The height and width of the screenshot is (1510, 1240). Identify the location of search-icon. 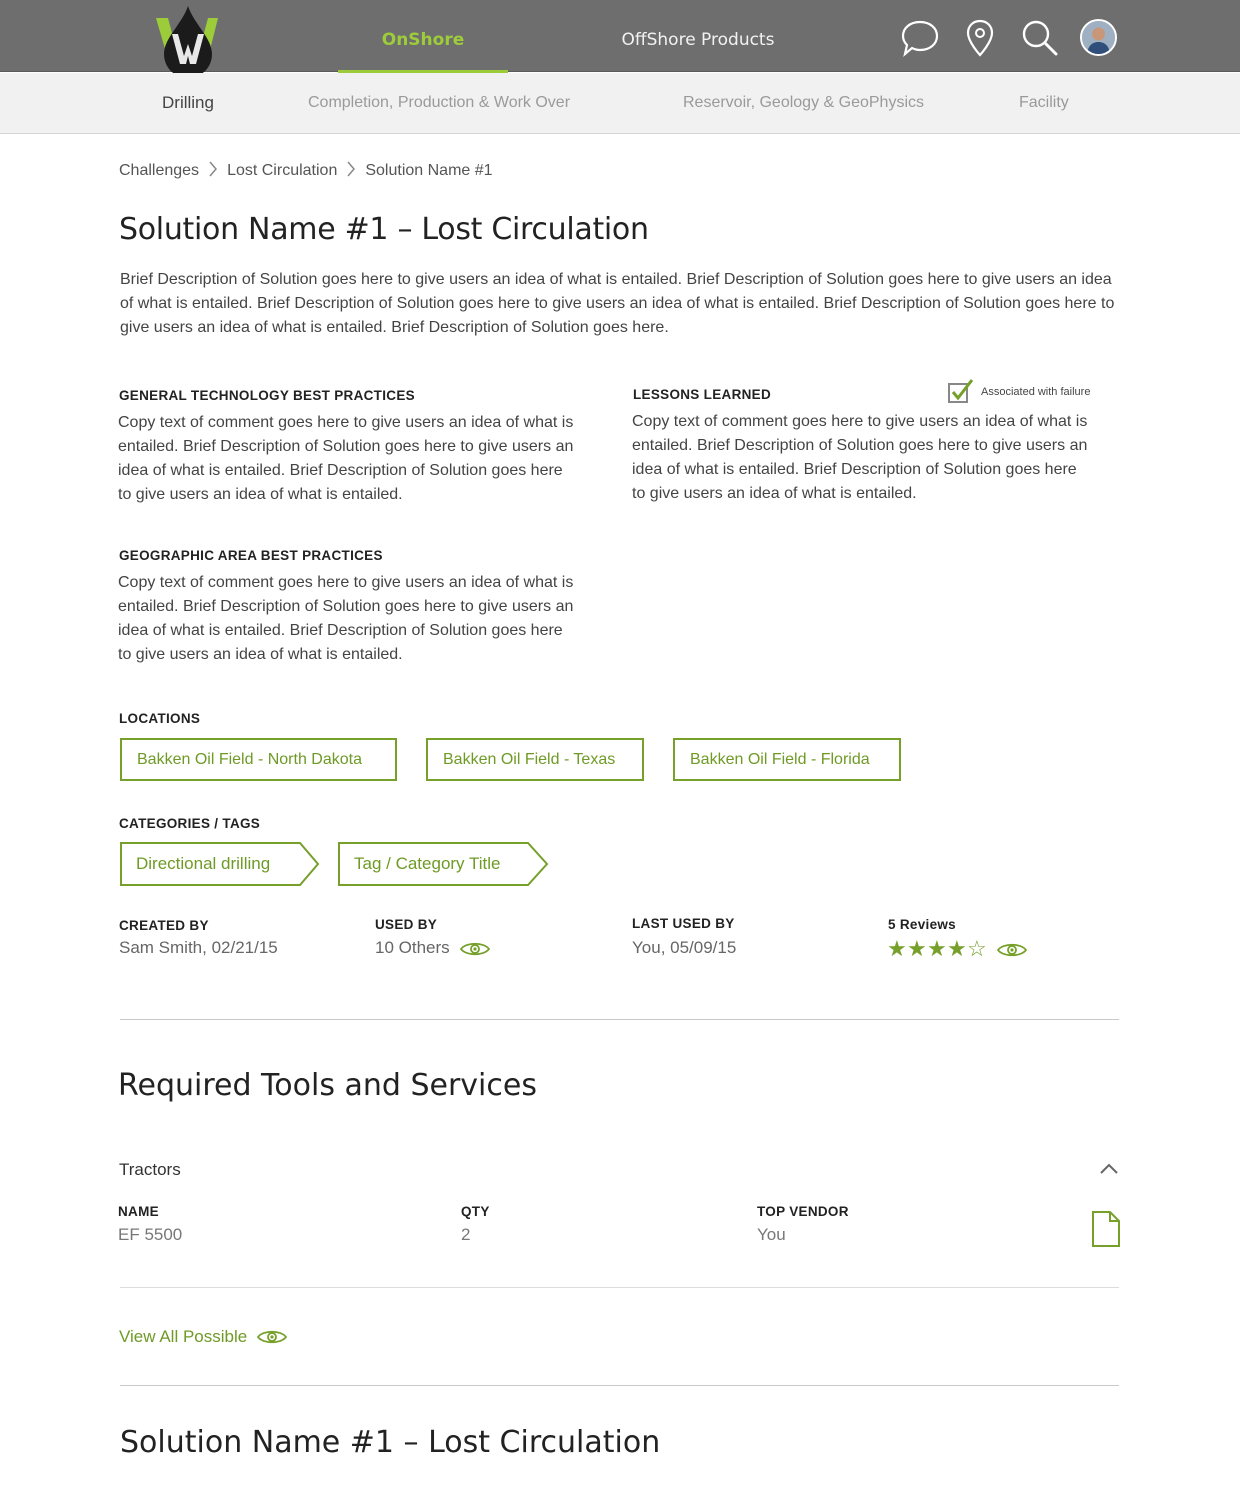
(1040, 38).